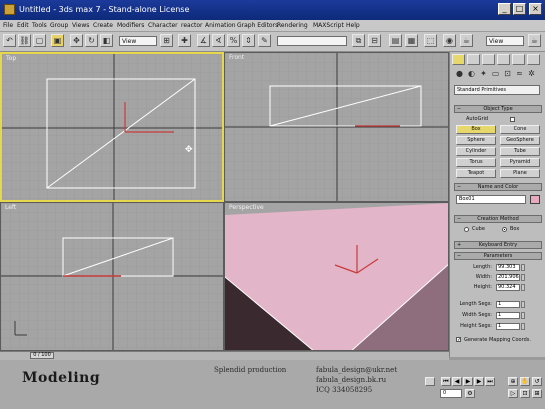 This screenshot has height=409, width=545. I want to click on viewport-label-top: Top, so click(11, 58).